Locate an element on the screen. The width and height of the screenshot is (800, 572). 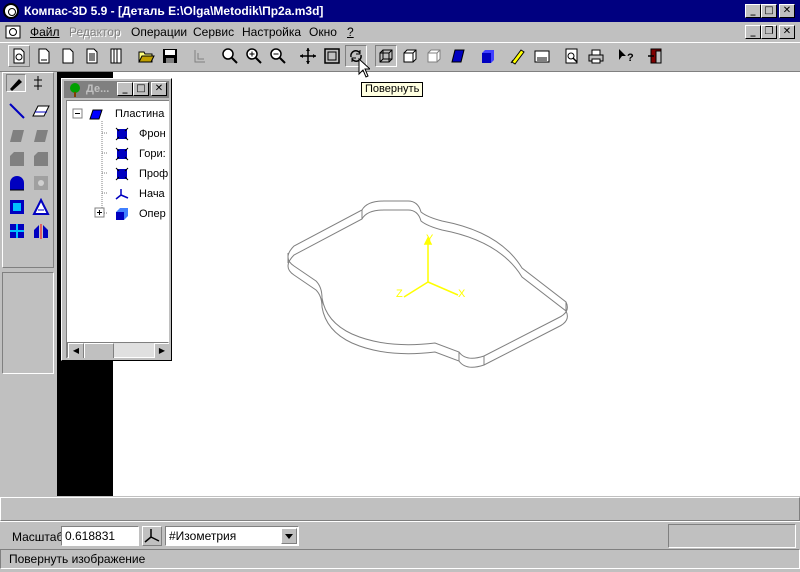
tree-window-titlebar: Де... _ □ ✕ is located at coordinates (116, 89).